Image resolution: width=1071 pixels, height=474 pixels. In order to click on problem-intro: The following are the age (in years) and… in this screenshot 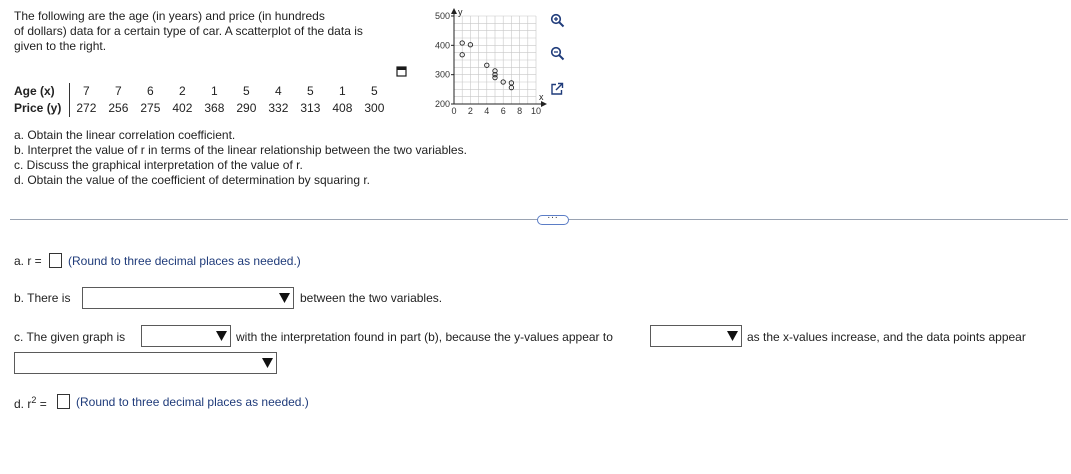, I will do `click(209, 31)`.